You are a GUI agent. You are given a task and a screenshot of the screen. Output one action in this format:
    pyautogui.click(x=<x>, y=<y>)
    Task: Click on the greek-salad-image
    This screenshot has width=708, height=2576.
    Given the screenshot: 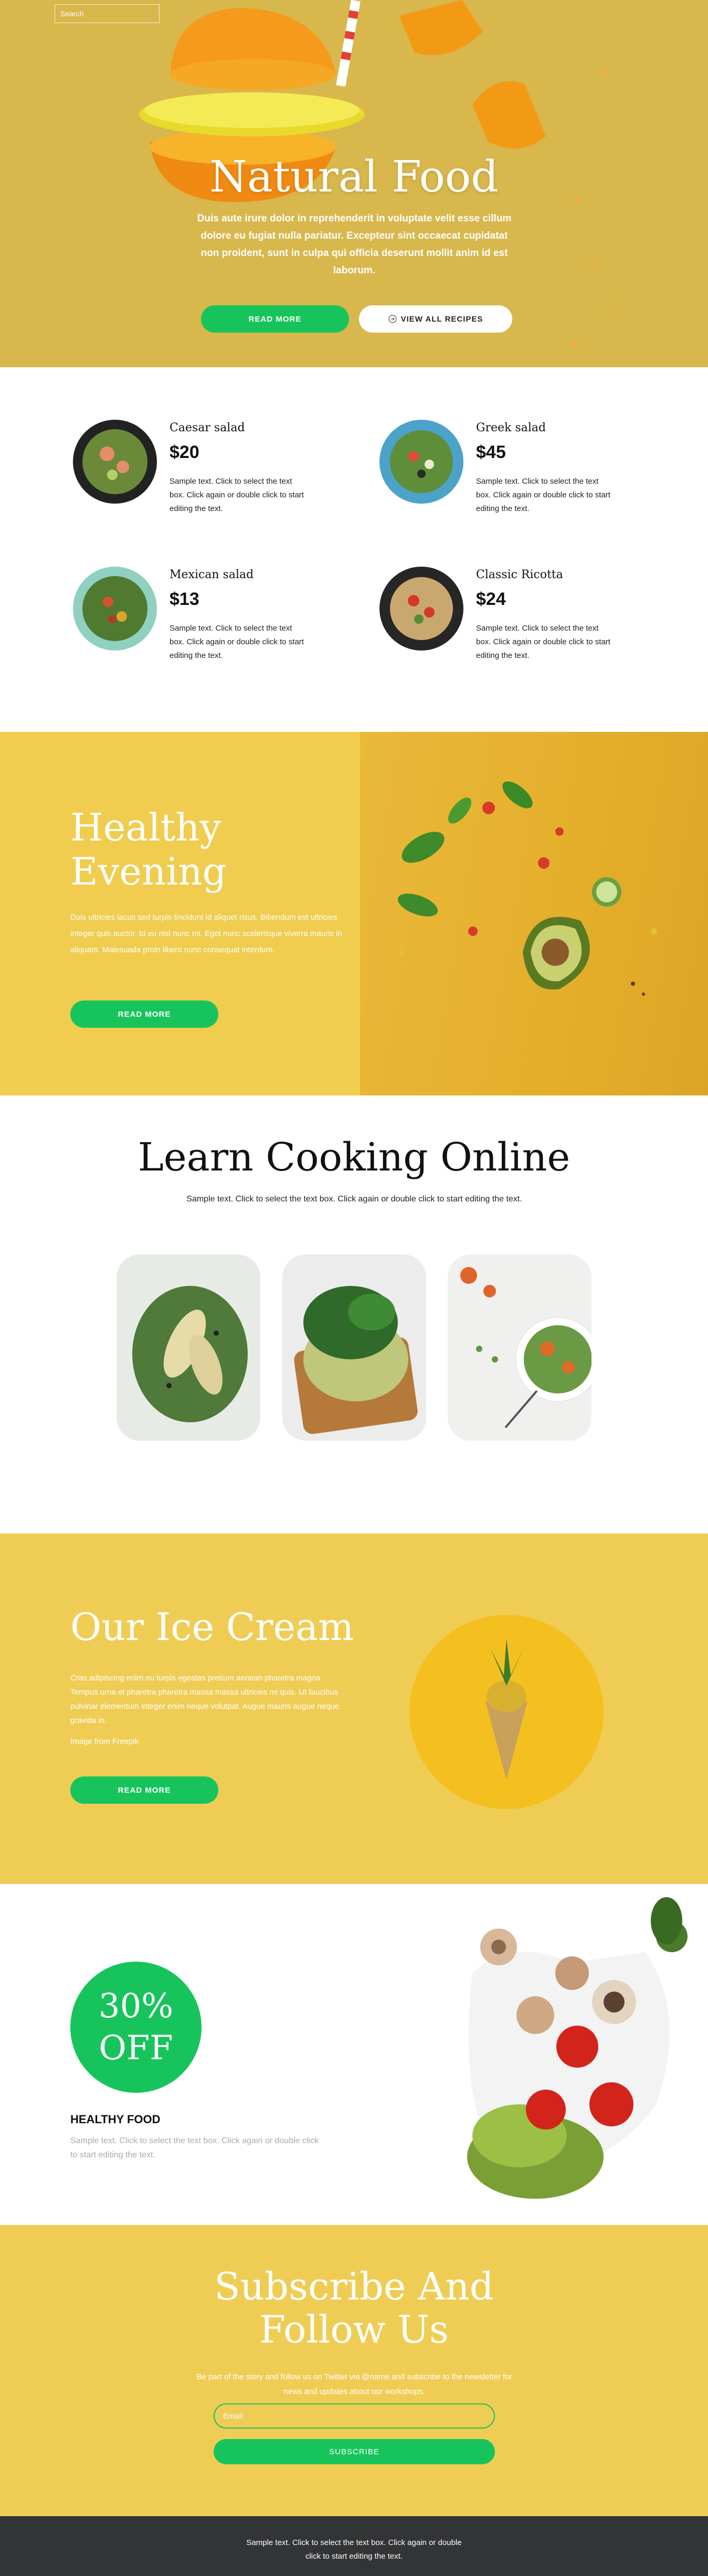 What is the action you would take?
    pyautogui.click(x=421, y=462)
    